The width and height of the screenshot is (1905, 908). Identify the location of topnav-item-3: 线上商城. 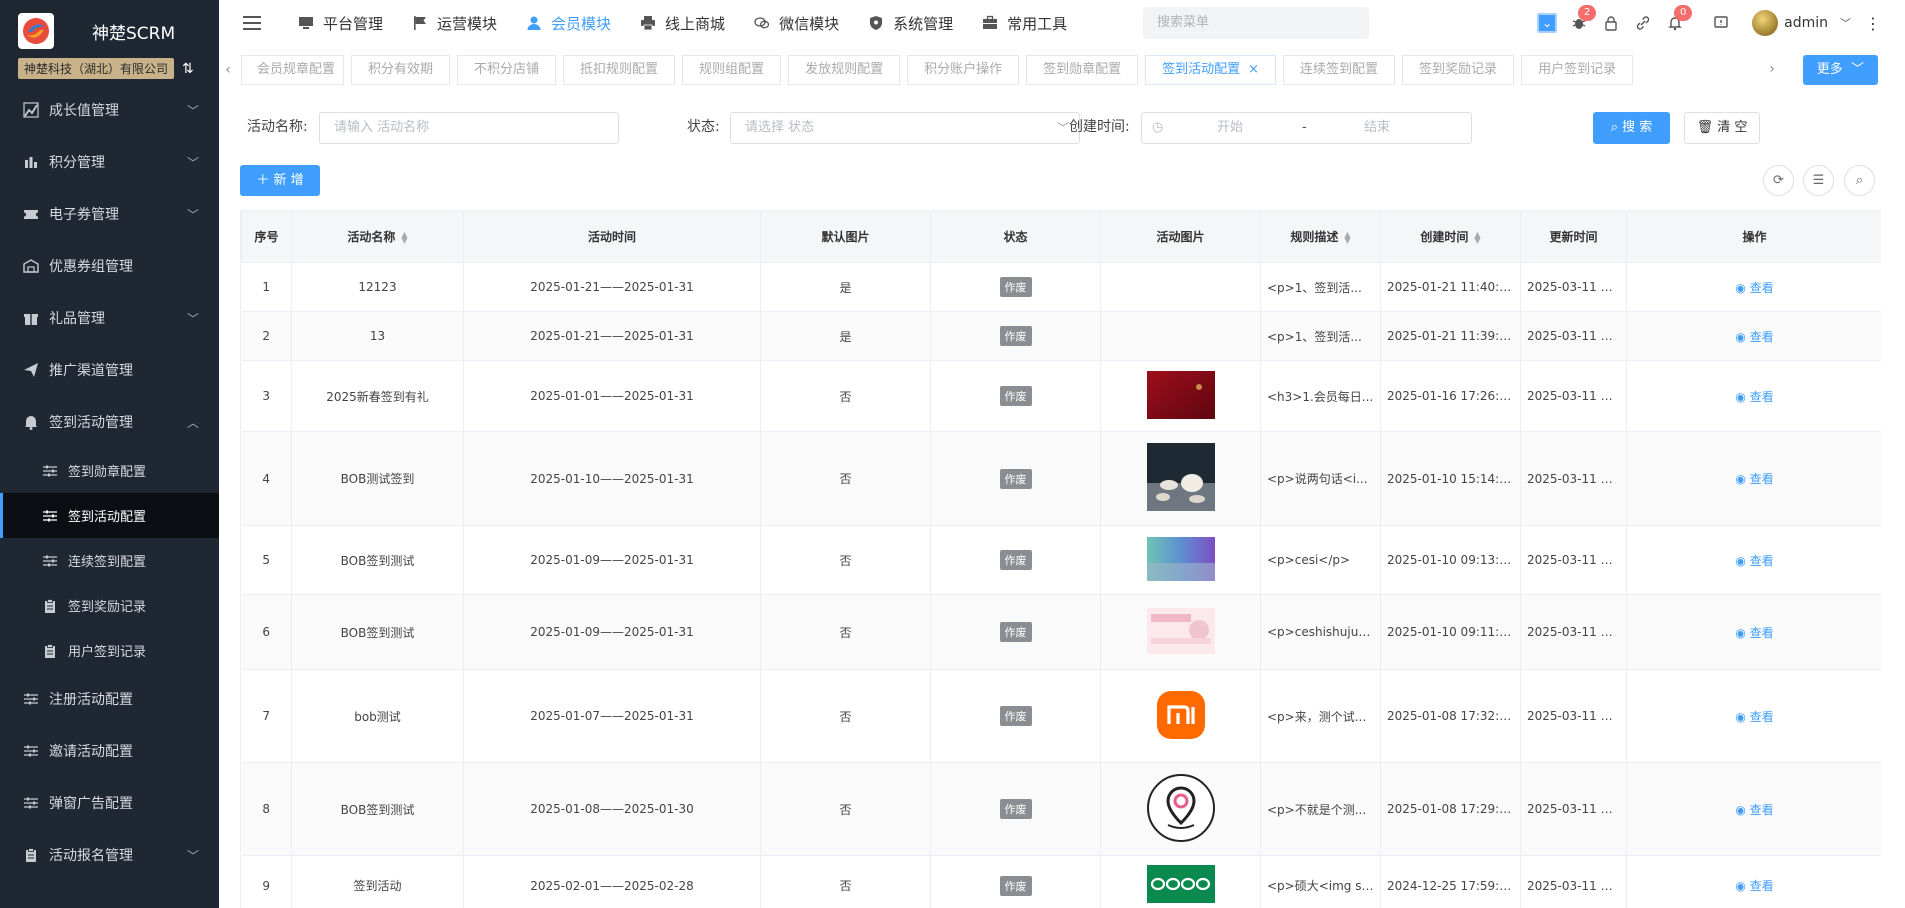
(682, 23).